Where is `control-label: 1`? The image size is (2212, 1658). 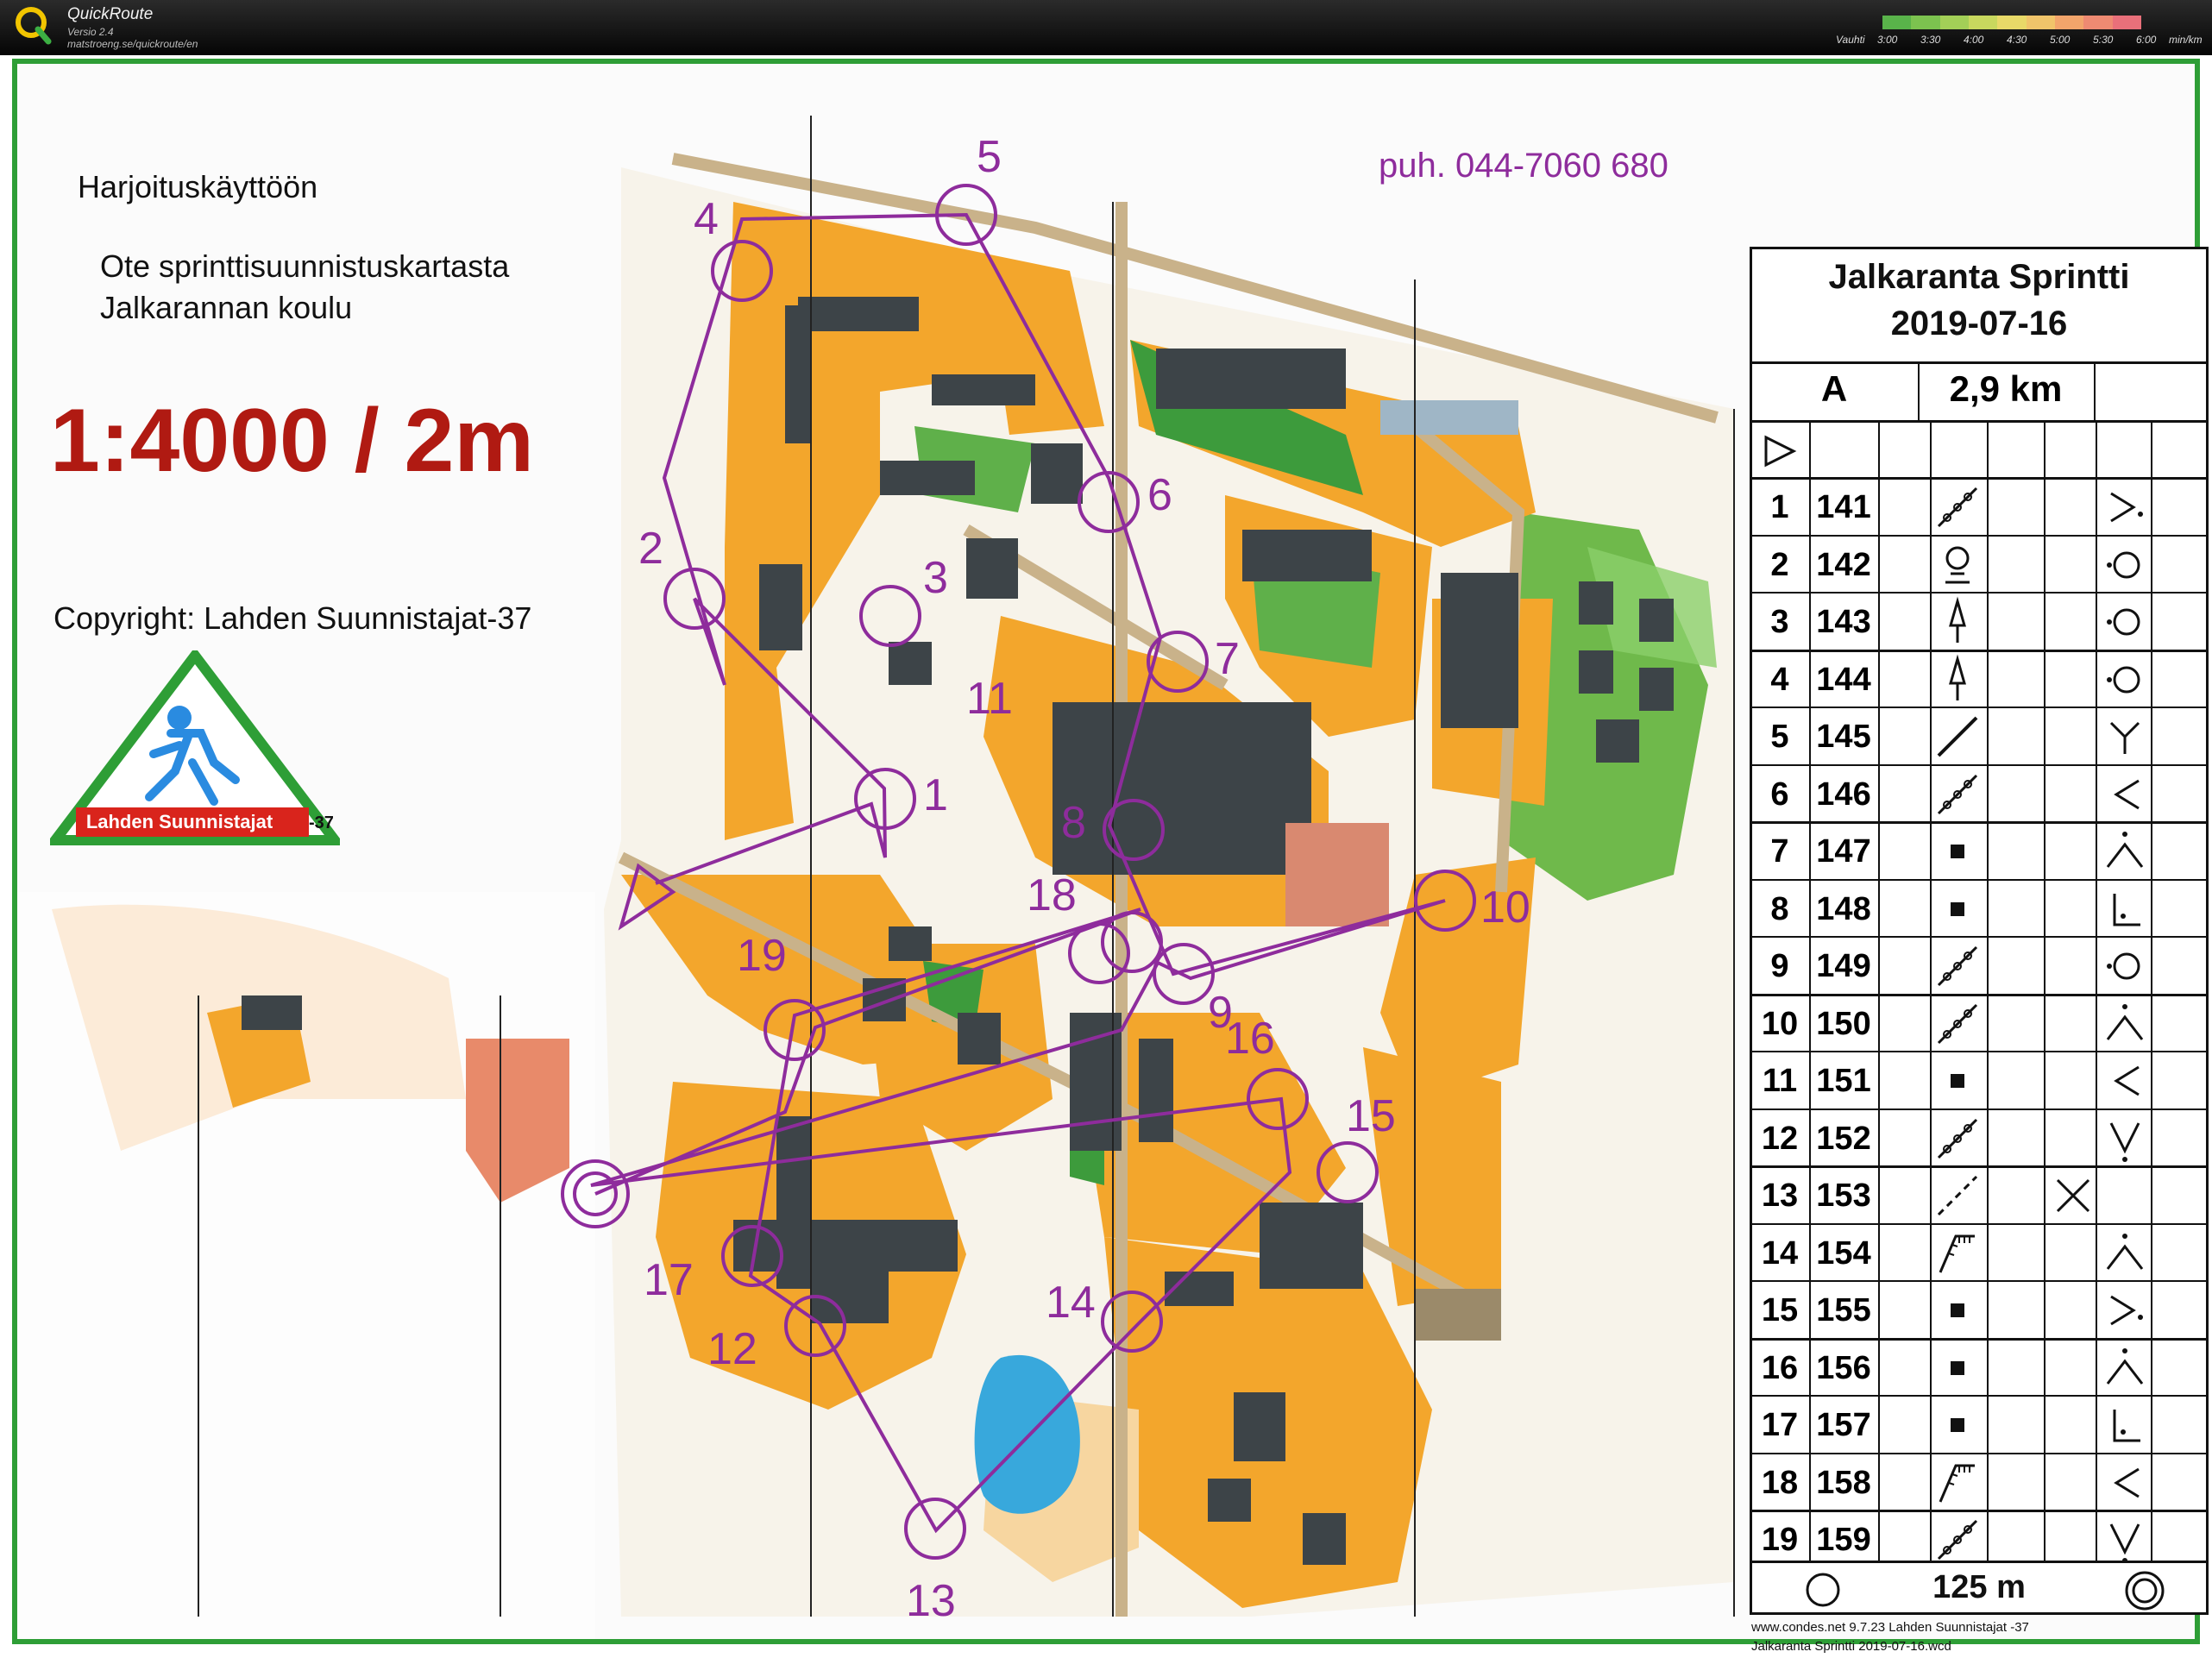 control-label: 1 is located at coordinates (936, 795).